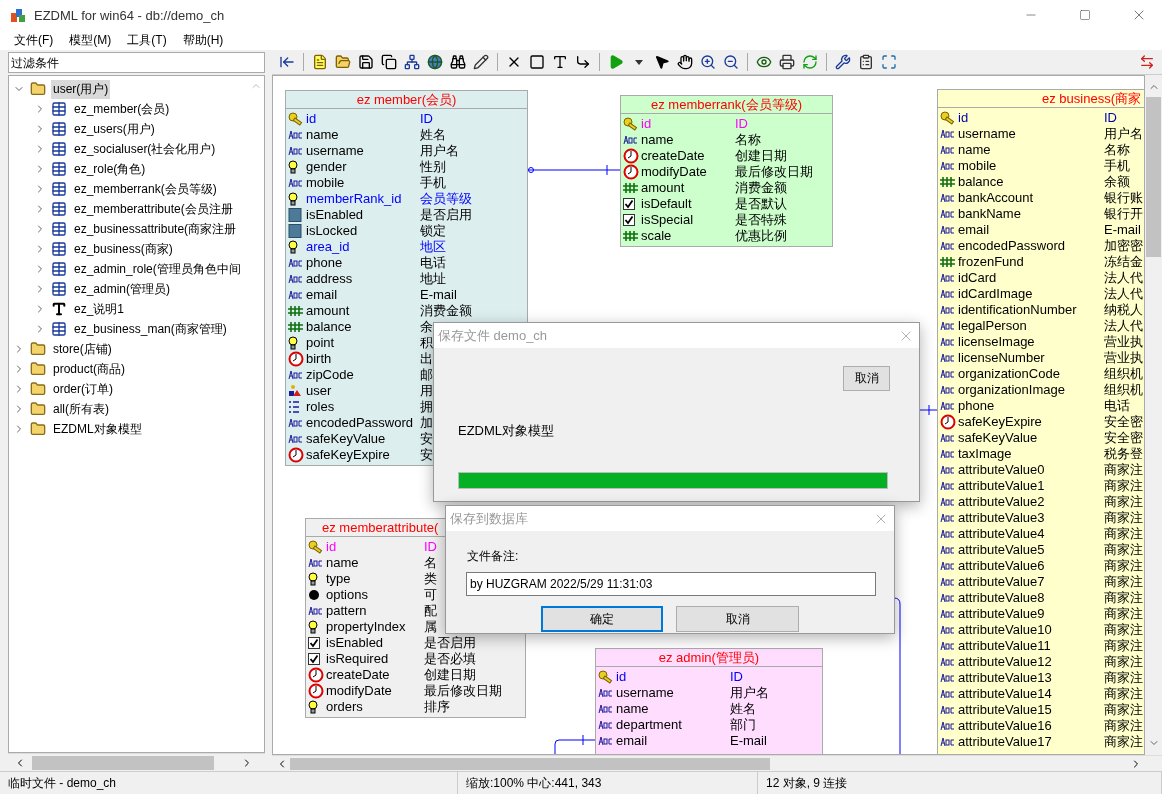 This screenshot has height=794, width=1162. What do you see at coordinates (344, 707) in the screenshot?
I see `field-name: orders` at bounding box center [344, 707].